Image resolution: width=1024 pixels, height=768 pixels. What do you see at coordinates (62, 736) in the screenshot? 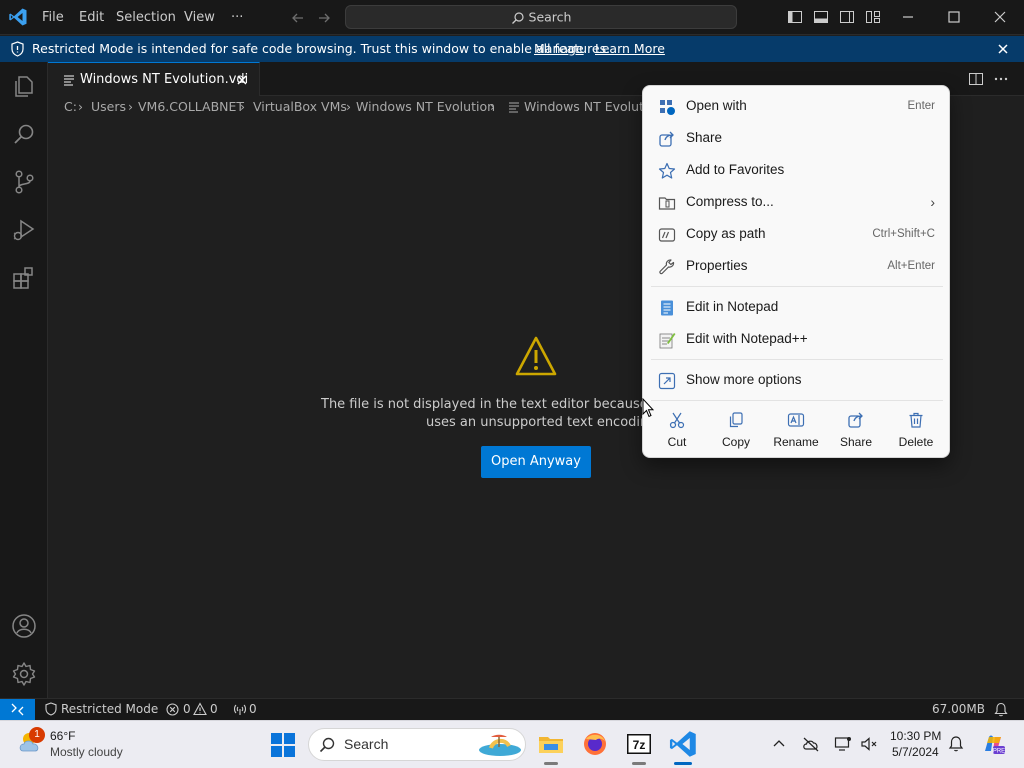
I see `weather-temp: 66°F` at bounding box center [62, 736].